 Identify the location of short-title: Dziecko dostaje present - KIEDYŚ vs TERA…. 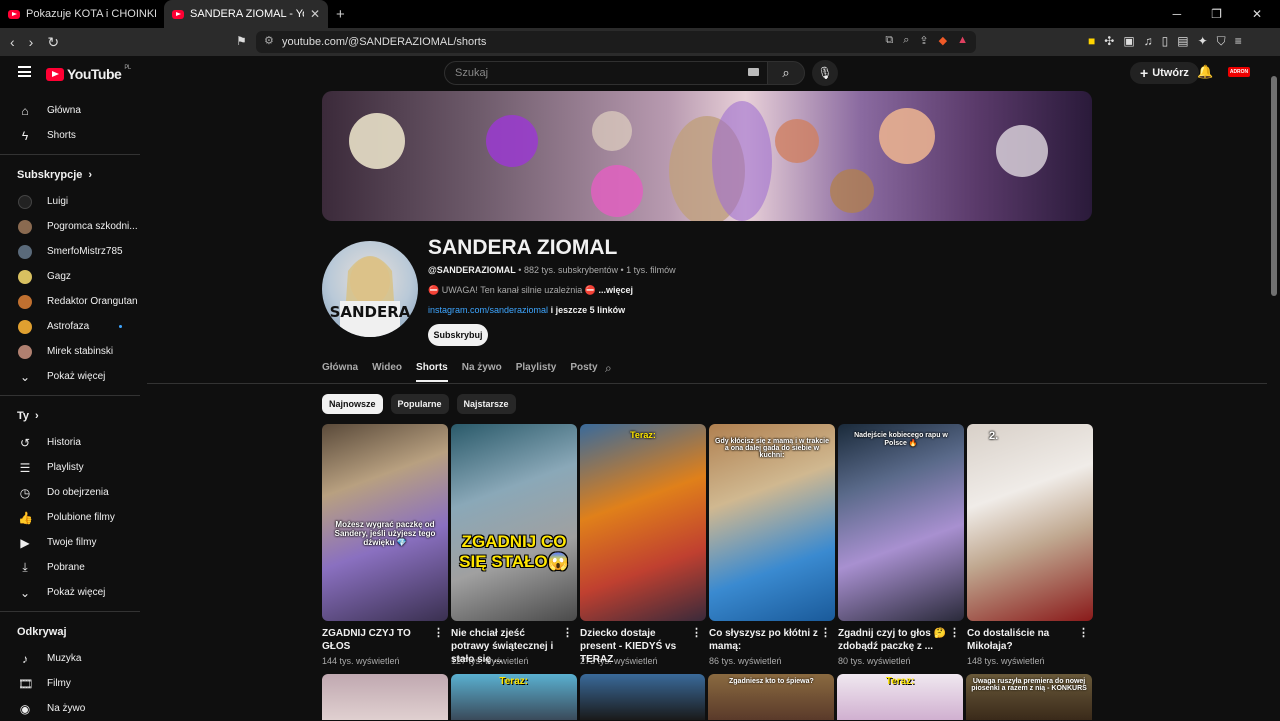
(643, 646).